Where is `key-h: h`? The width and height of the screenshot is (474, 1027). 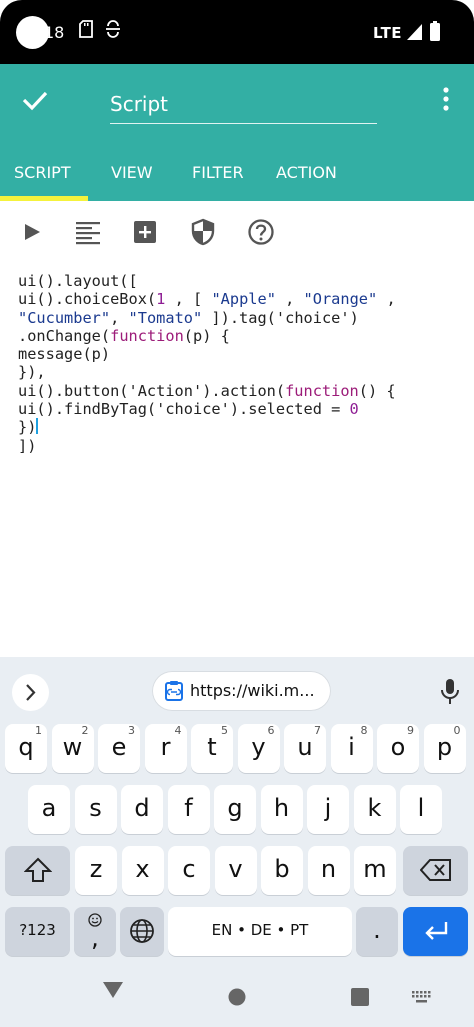 key-h: h is located at coordinates (281, 809).